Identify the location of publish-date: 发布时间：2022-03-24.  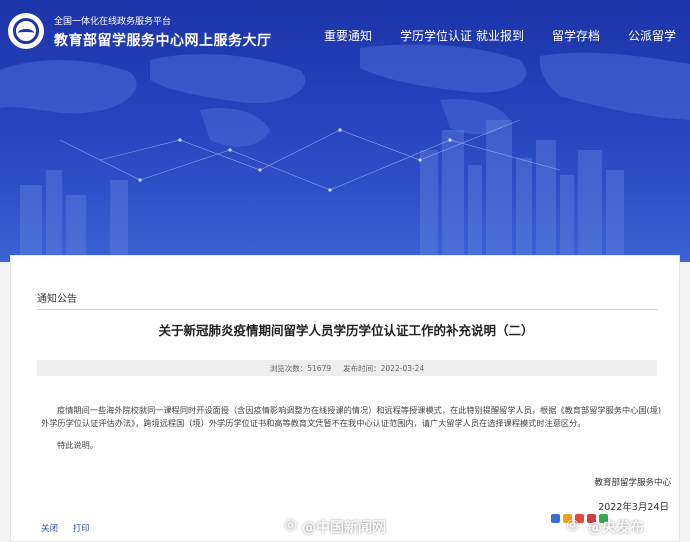
(384, 368).